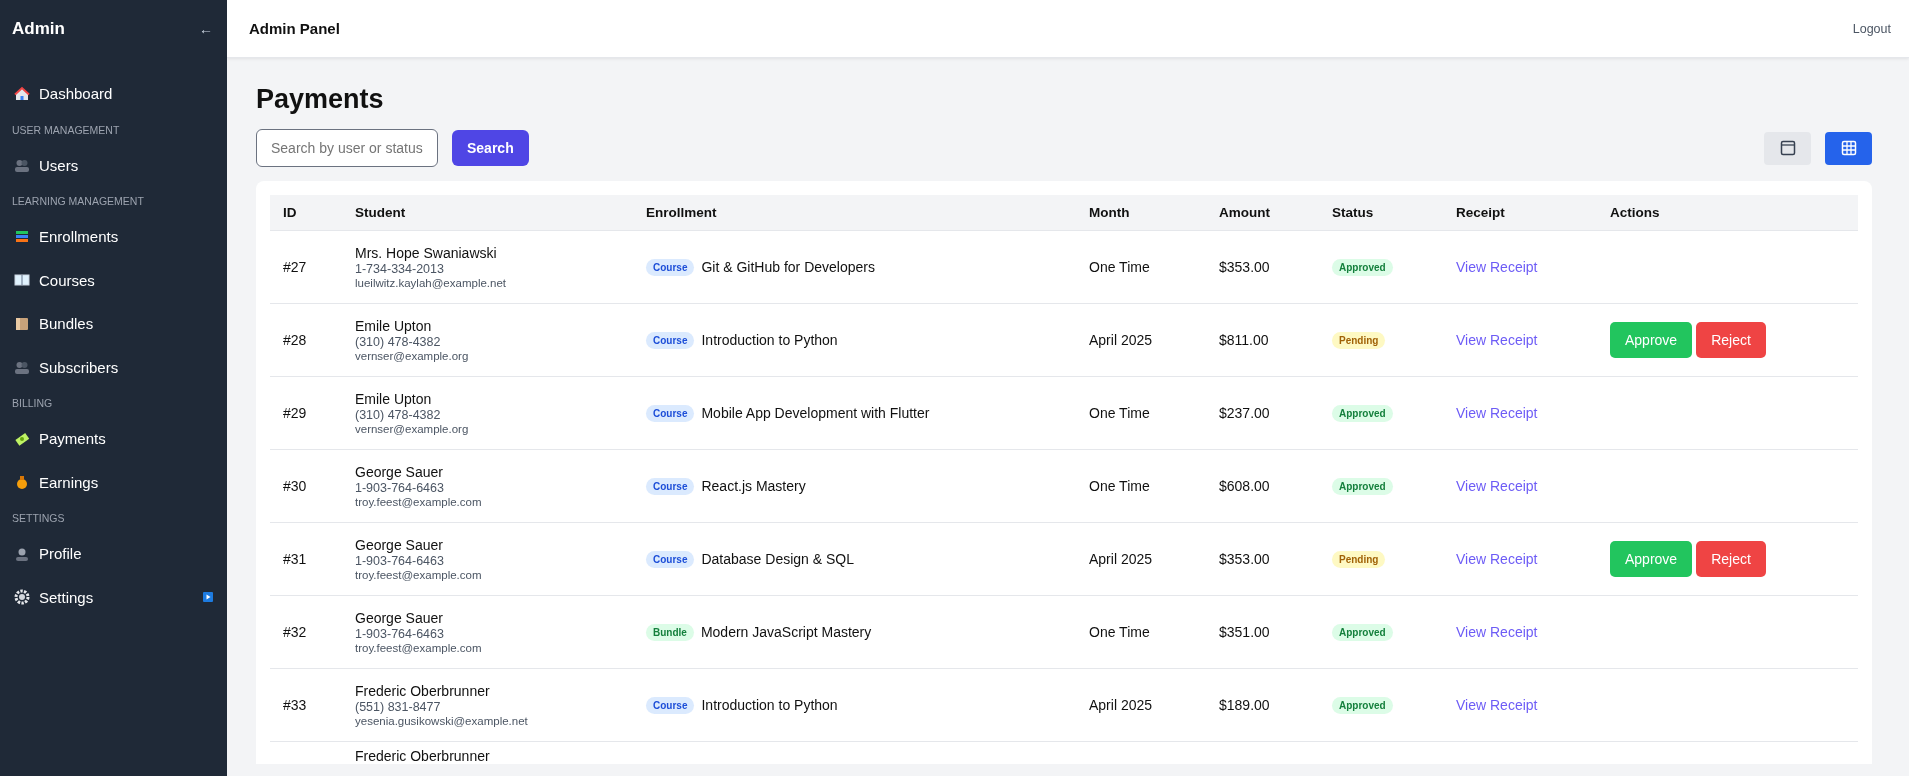  What do you see at coordinates (290, 212) in the screenshot?
I see `column-header: ID` at bounding box center [290, 212].